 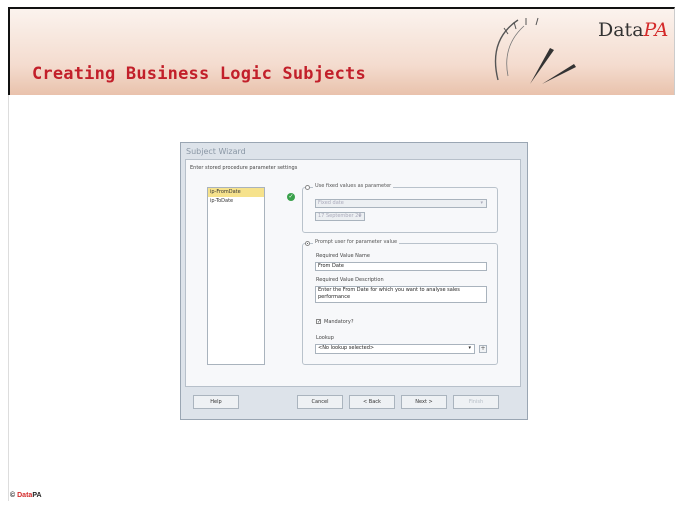 I want to click on logo-pa-text: PA, so click(x=656, y=30).